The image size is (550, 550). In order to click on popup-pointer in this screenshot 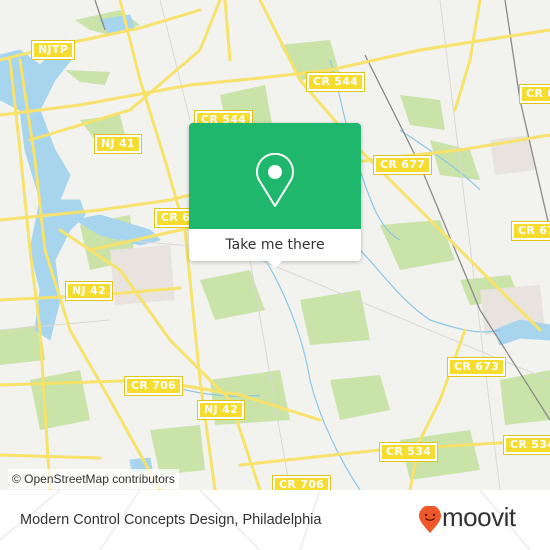, I will do `click(275, 264)`.